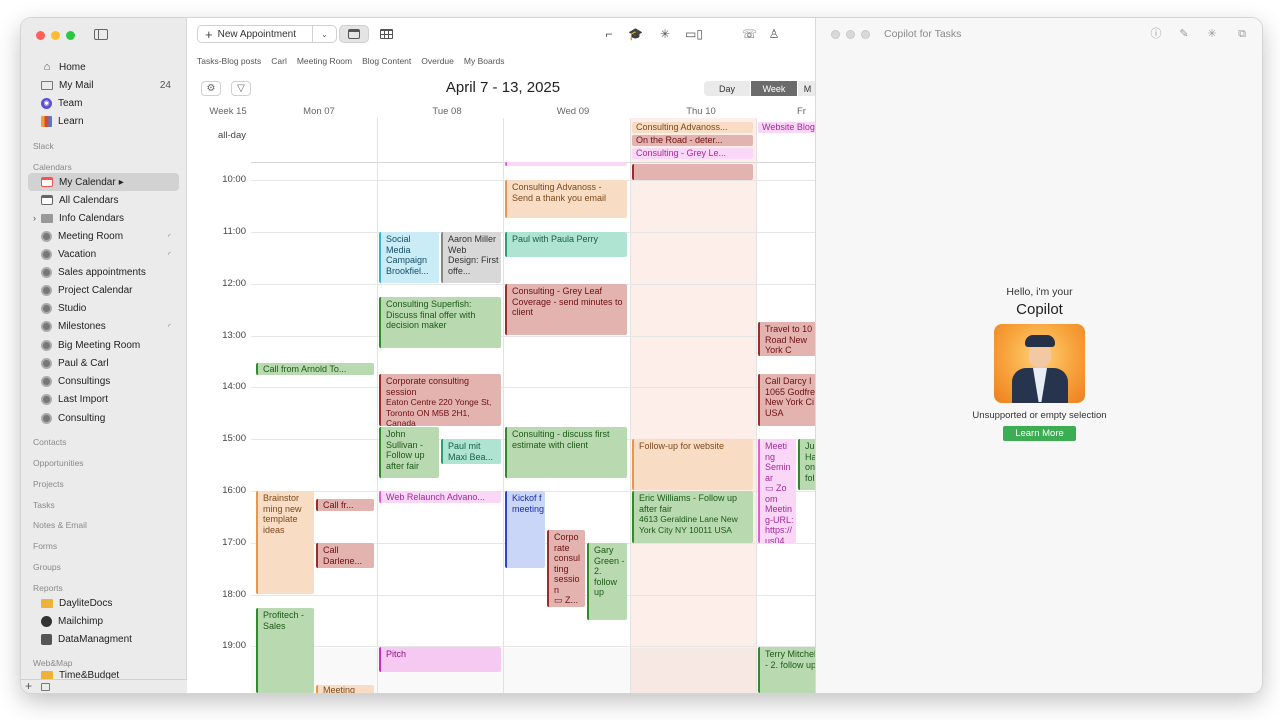  I want to click on filter-icon: ▽, so click(241, 88).